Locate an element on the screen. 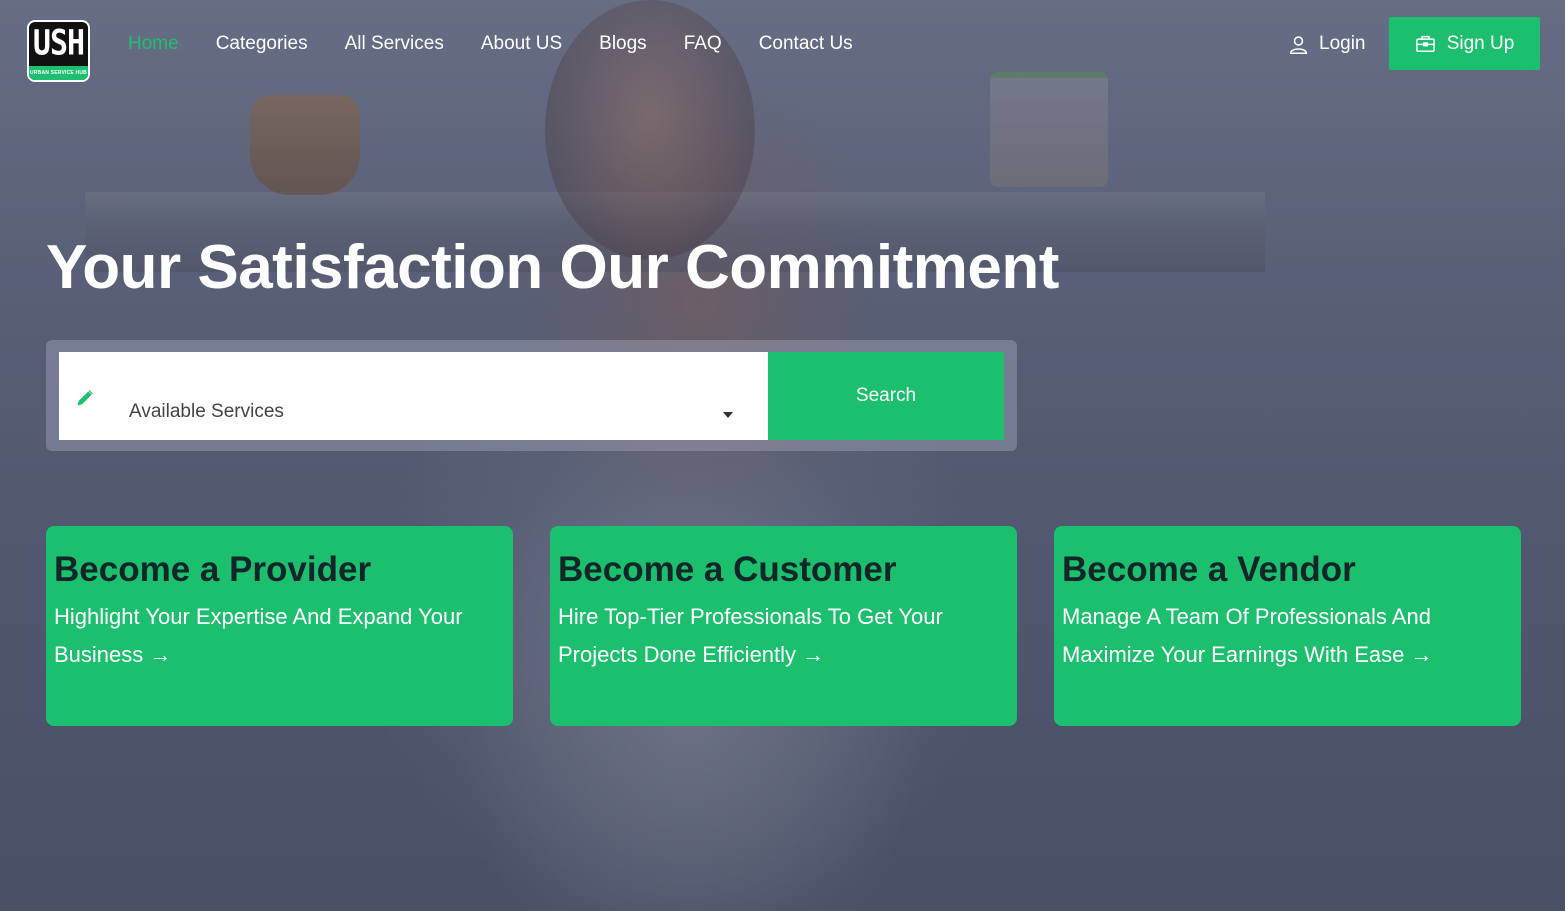 The height and width of the screenshot is (911, 1565). card-title: Become a Customer is located at coordinates (727, 569).